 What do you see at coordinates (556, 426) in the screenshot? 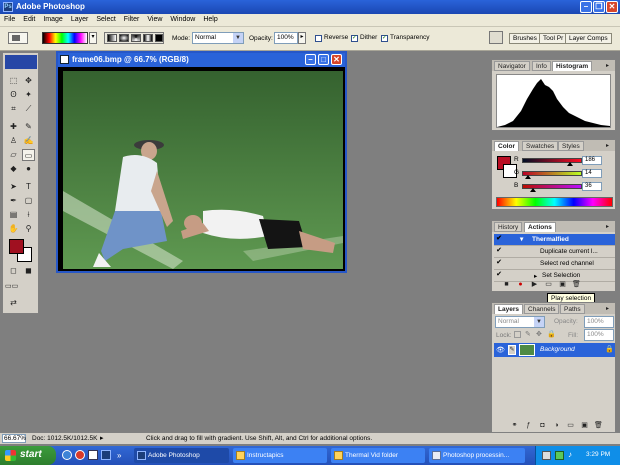
I see `adjustment-layer-icon: ◑` at bounding box center [556, 426].